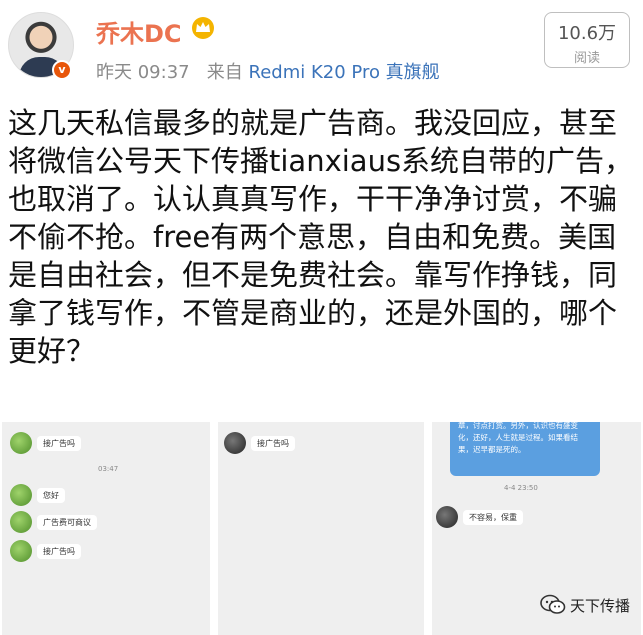 This screenshot has height=635, width=643. Describe the element at coordinates (139, 31) in the screenshot. I see `username: 乔木DC` at that location.